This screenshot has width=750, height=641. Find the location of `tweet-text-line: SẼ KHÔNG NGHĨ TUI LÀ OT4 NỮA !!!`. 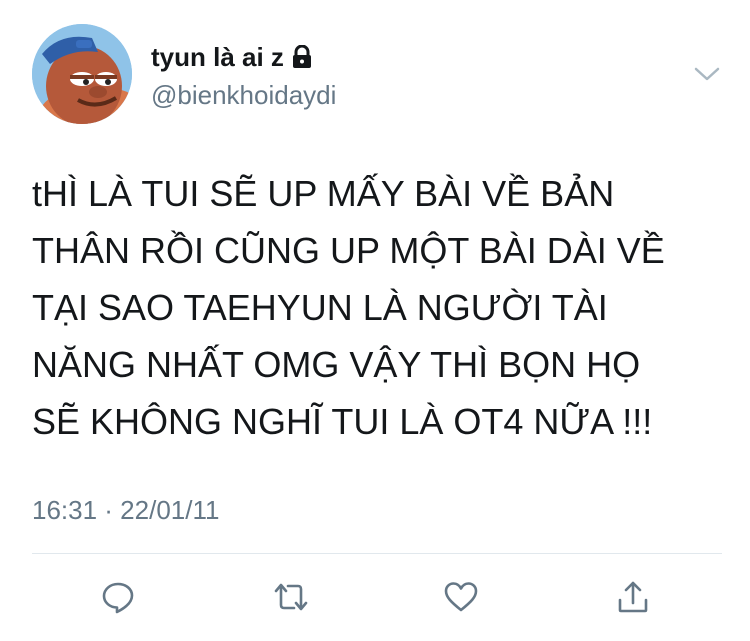

tweet-text-line: SẼ KHÔNG NGHĨ TUI LÀ OT4 NỮA !!! is located at coordinates (342, 421).